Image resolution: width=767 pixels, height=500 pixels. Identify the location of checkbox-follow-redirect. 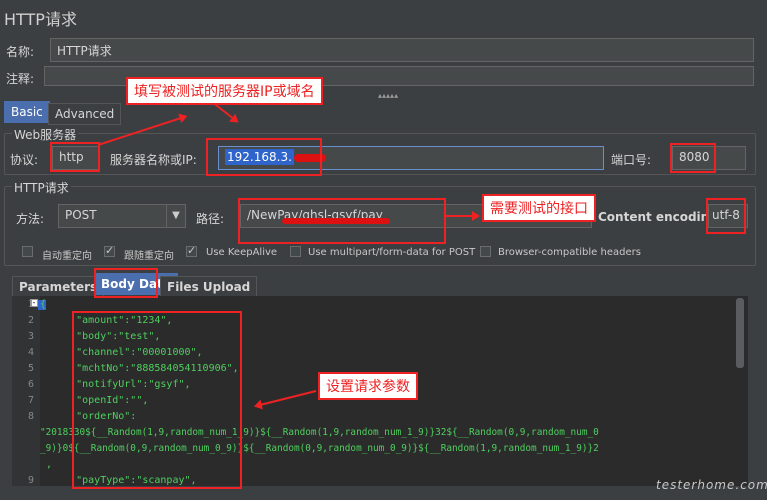
(109, 250).